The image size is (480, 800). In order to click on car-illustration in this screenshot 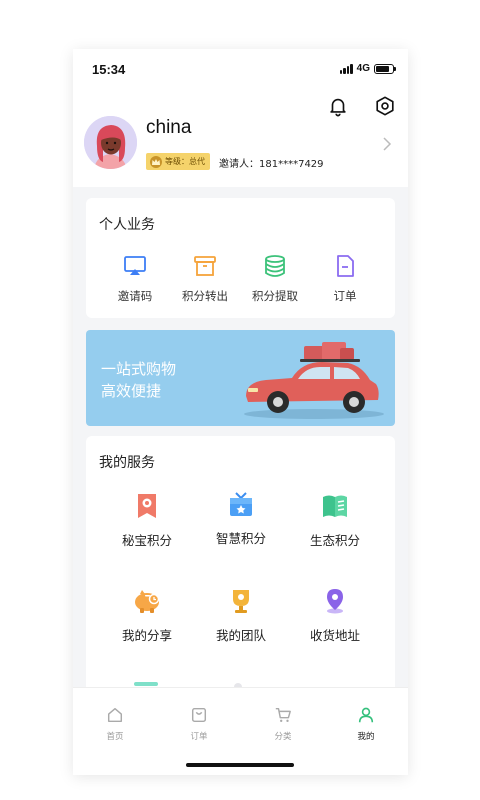, I will do `click(314, 380)`.